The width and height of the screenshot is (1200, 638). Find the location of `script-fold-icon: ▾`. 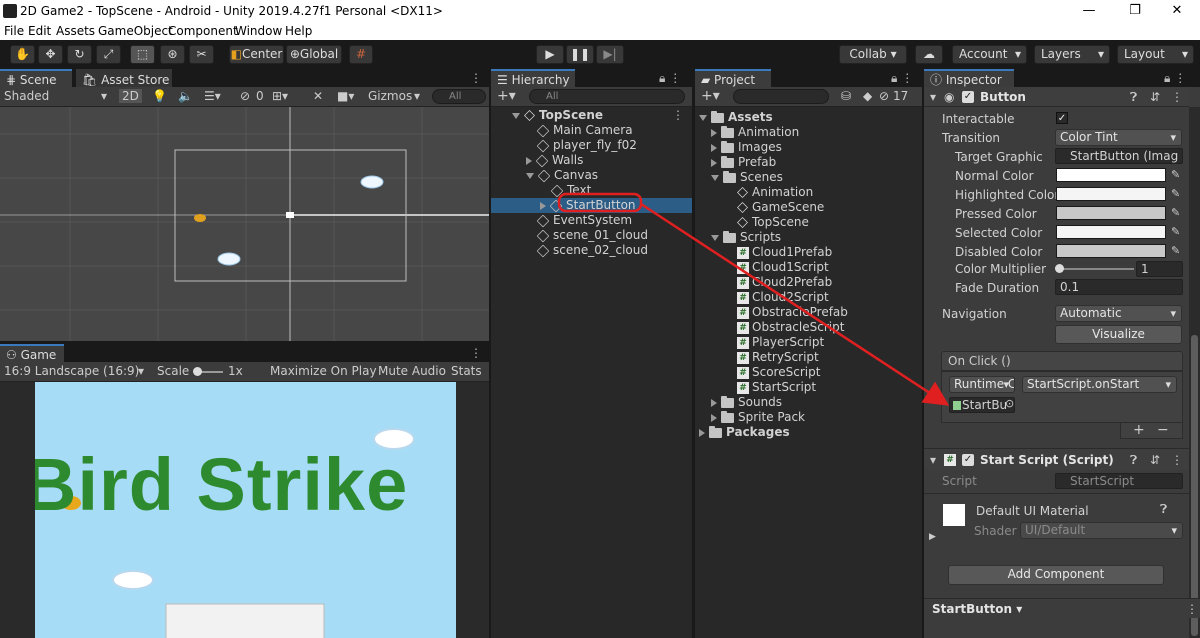

script-fold-icon: ▾ is located at coordinates (933, 460).